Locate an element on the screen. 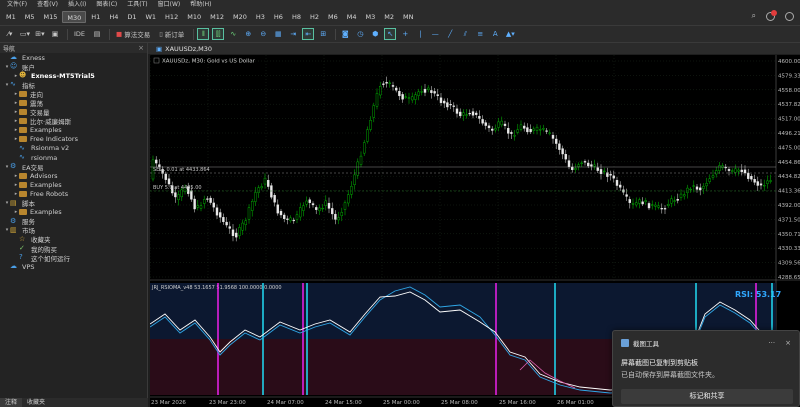  zoom-out-icon: ⊖ is located at coordinates (263, 34).